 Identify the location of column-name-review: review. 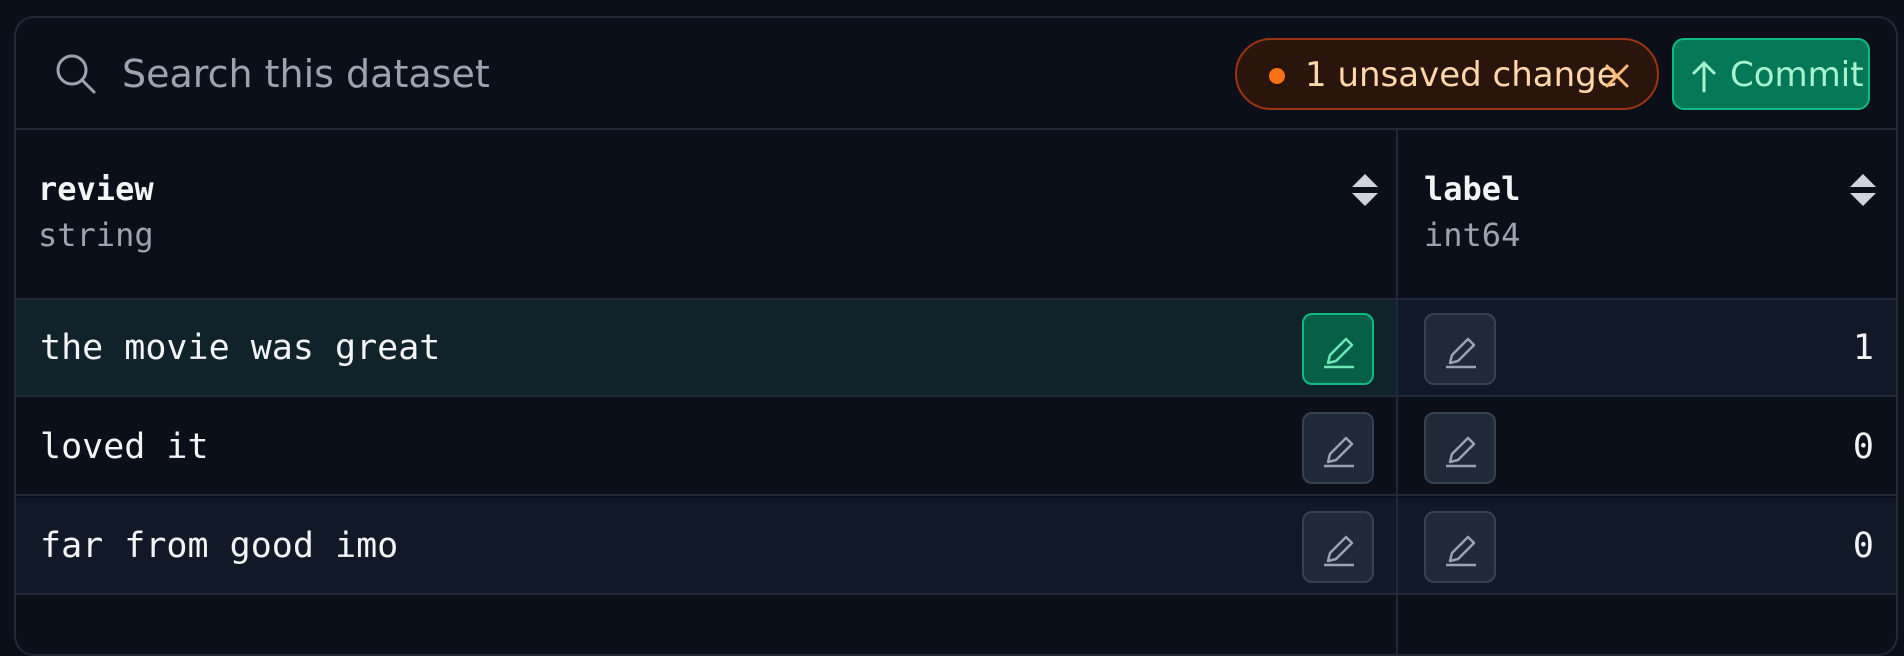
(96, 189).